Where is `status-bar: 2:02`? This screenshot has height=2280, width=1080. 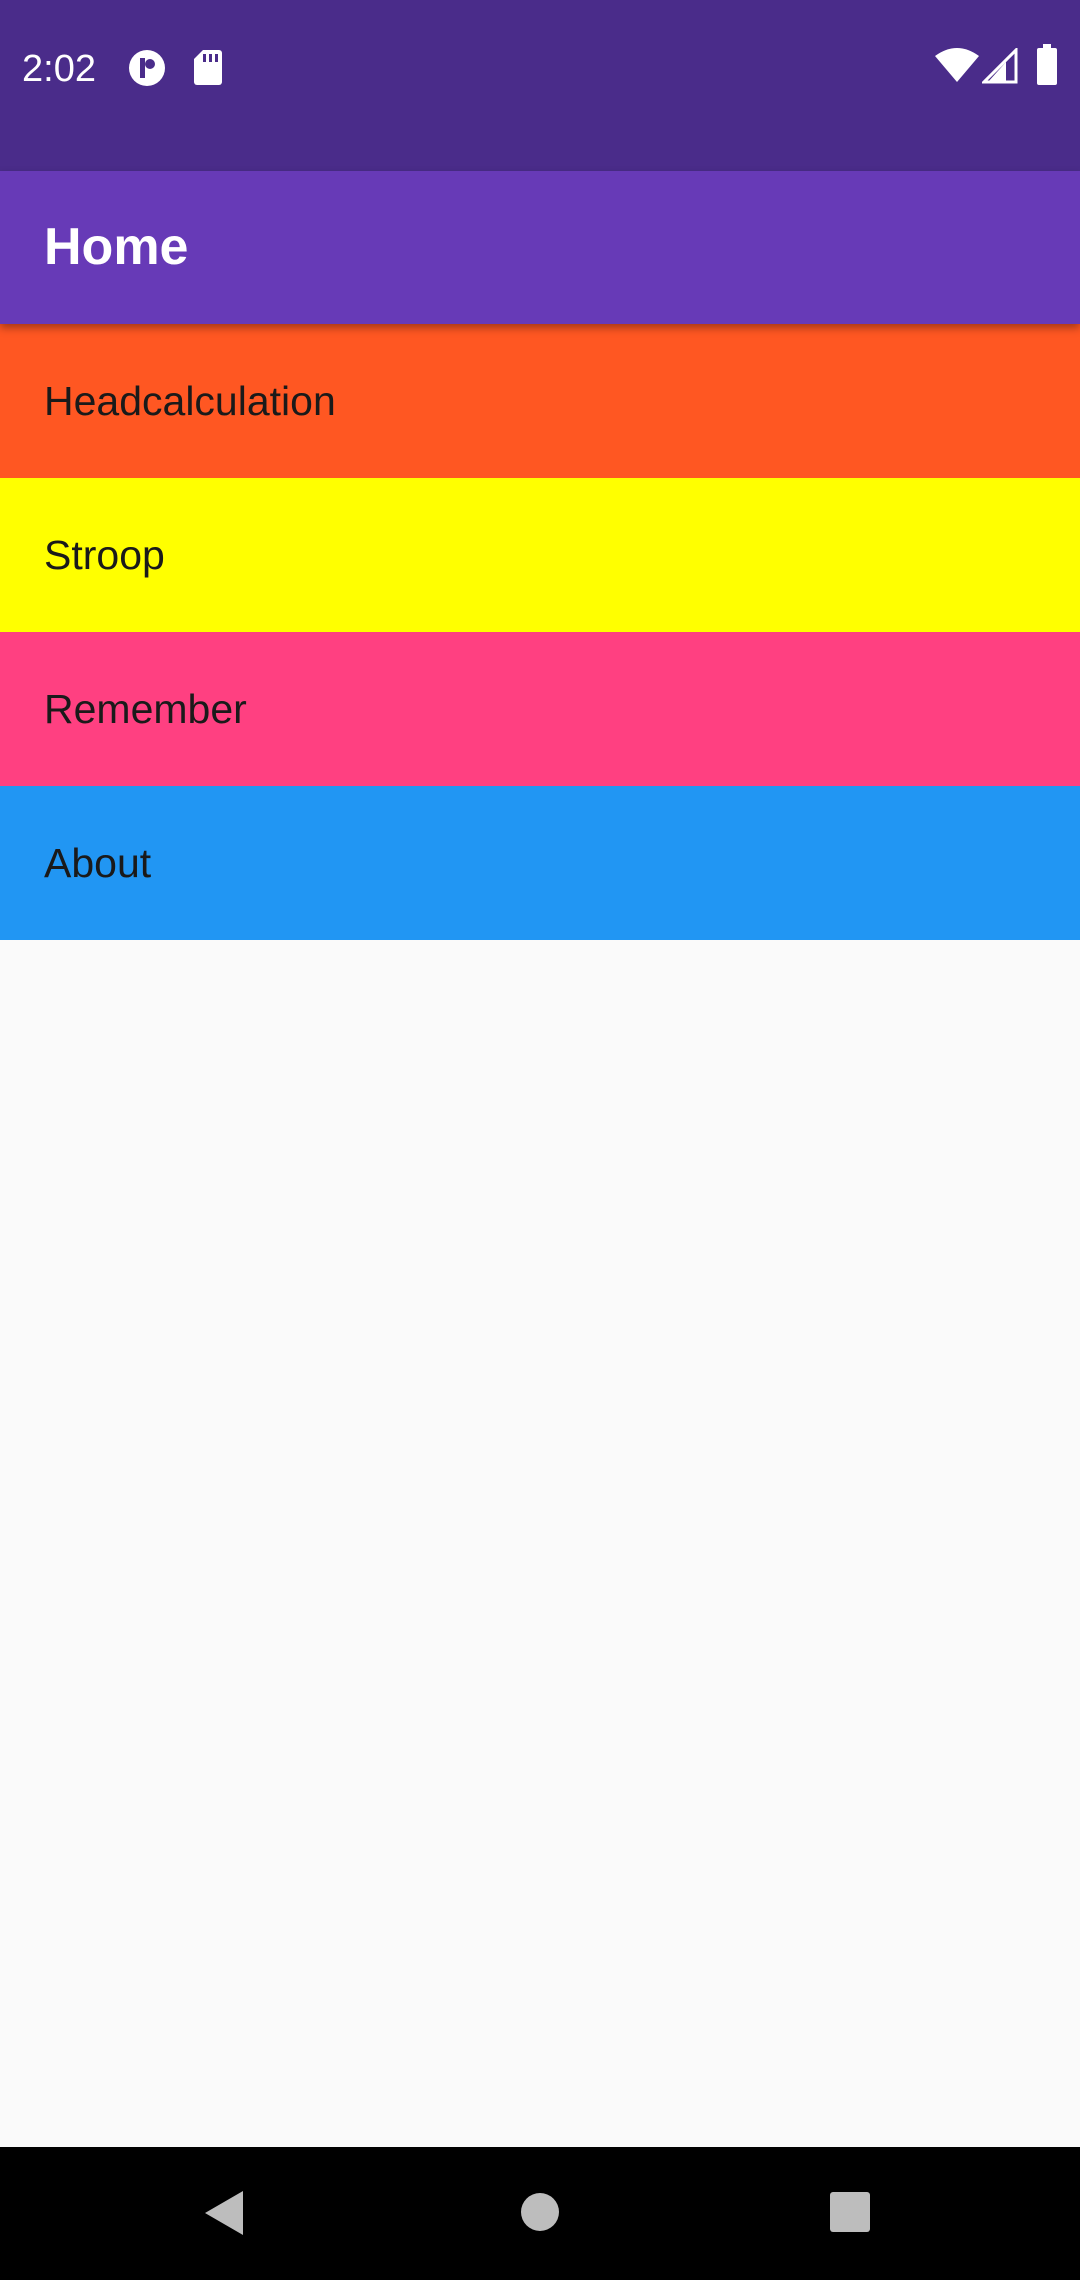 status-bar: 2:02 is located at coordinates (540, 85).